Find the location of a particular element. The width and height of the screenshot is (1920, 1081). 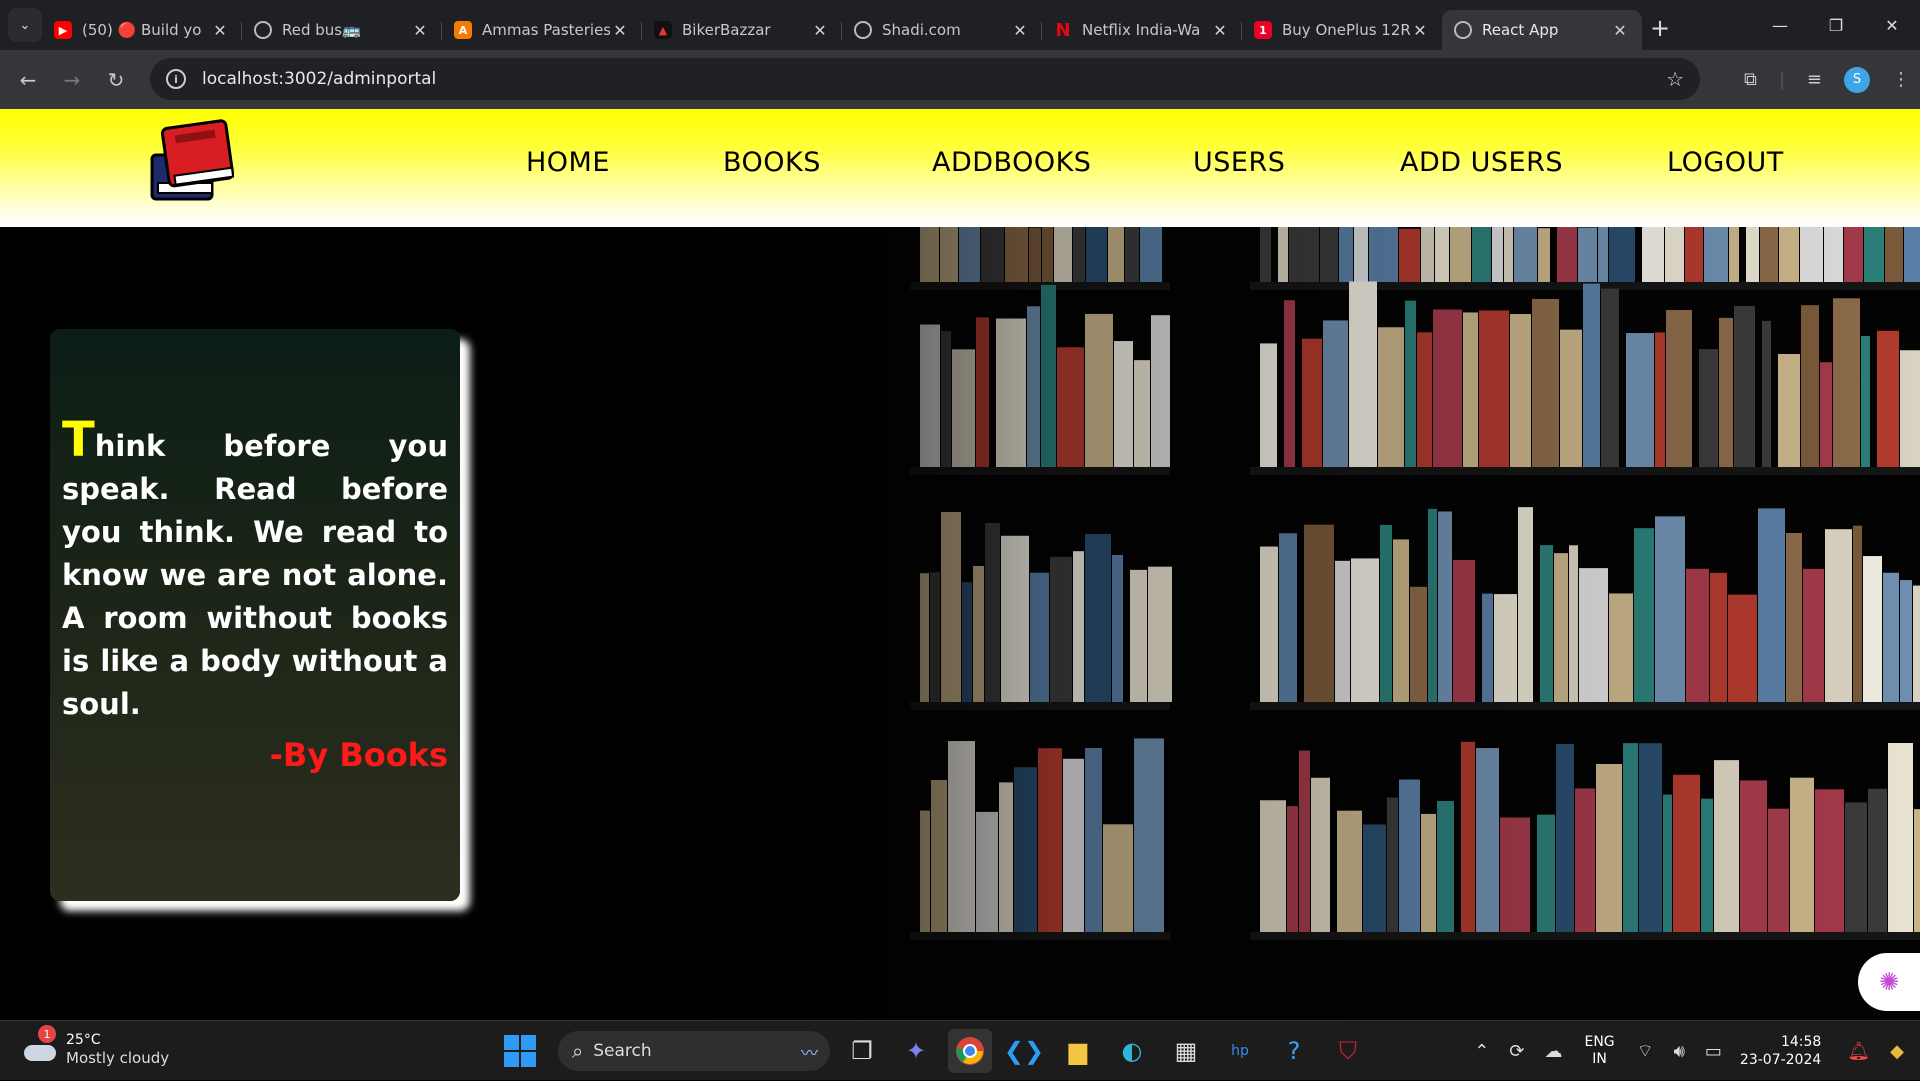

edge-icon: ◐ is located at coordinates (1132, 1051).